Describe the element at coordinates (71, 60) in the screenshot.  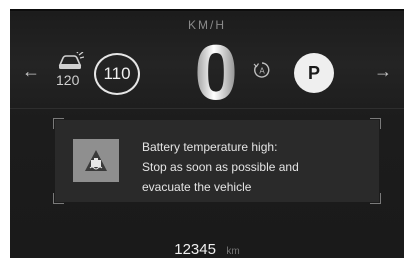
I see `adaptive-cruise-car-icon` at that location.